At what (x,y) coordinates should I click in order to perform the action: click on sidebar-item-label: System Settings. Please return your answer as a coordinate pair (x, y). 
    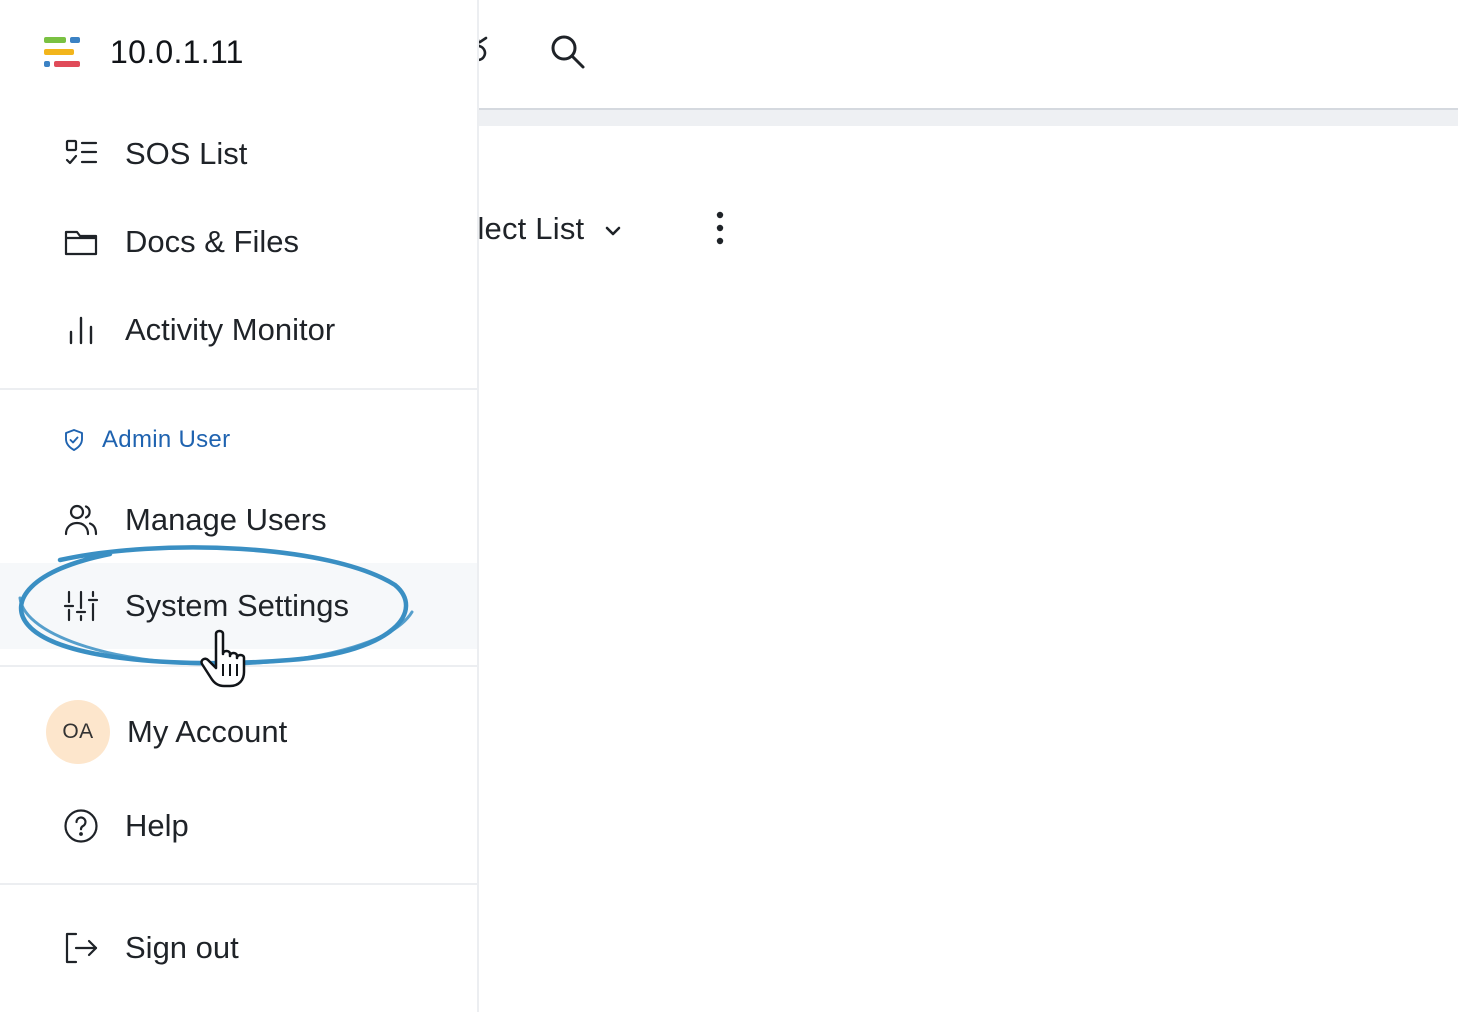
    Looking at the image, I should click on (237, 605).